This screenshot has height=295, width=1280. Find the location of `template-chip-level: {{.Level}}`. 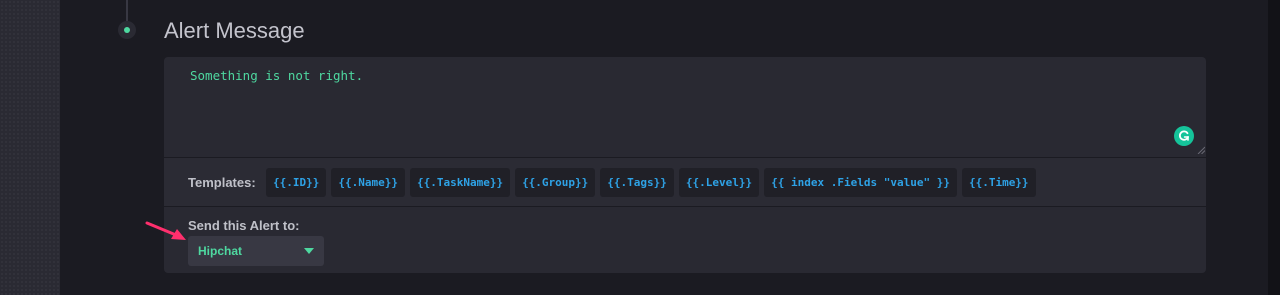

template-chip-level: {{.Level}} is located at coordinates (719, 182).